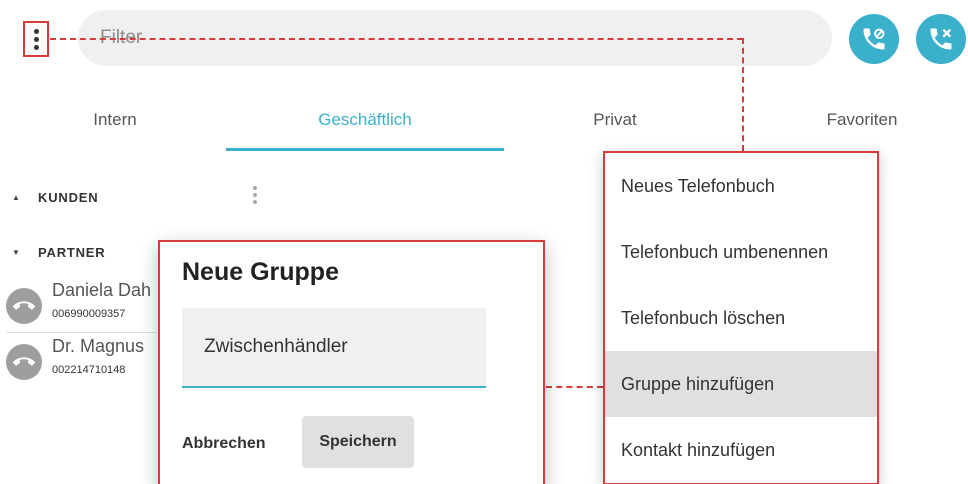  I want to click on menu-item-add-contact: Kontakt hinzufügen, so click(741, 450).